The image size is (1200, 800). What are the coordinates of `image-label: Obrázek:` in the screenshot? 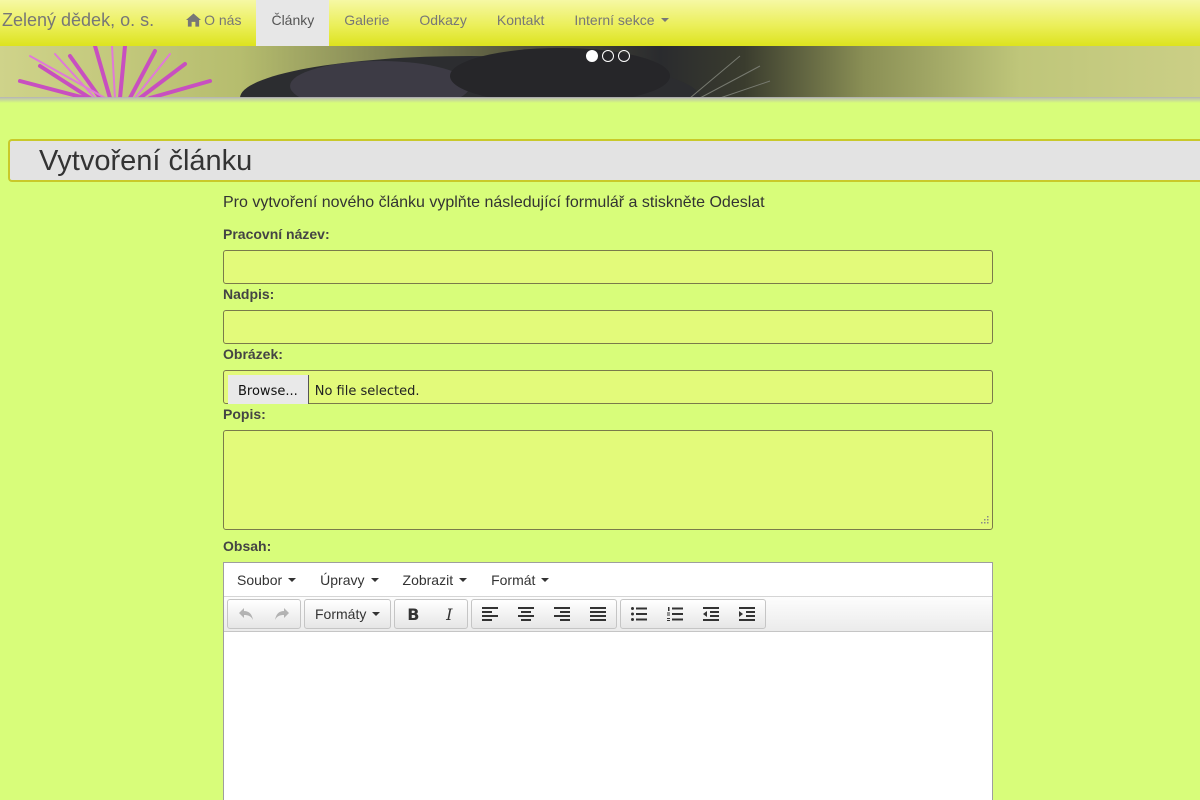 It's located at (253, 354).